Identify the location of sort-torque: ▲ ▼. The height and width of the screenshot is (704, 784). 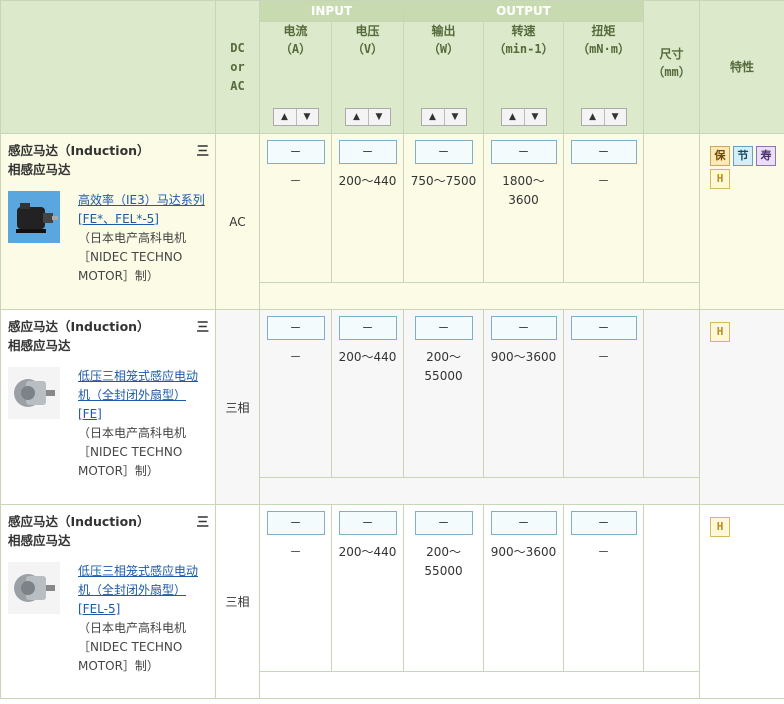
(603, 117).